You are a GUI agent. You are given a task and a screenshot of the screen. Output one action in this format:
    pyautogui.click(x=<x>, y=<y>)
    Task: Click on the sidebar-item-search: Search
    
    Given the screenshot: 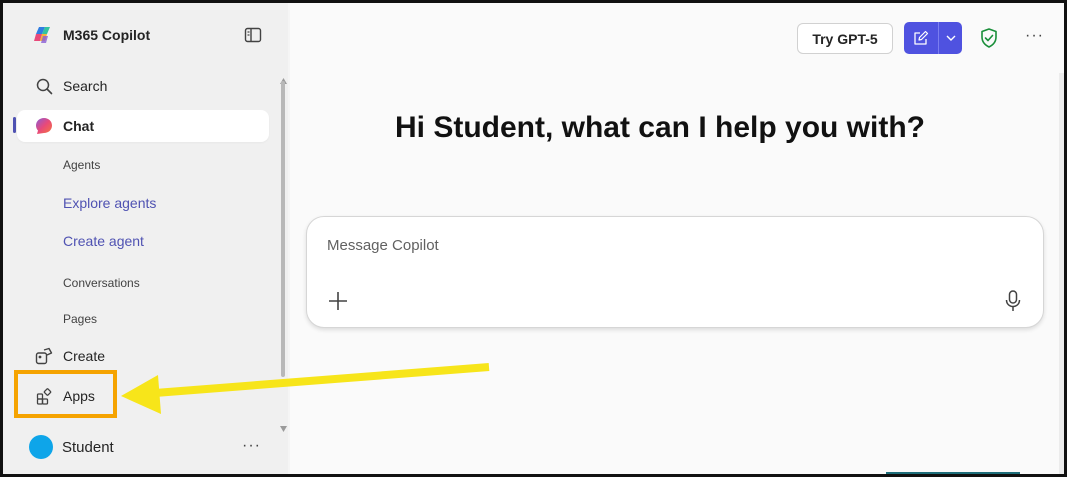 What is the action you would take?
    pyautogui.click(x=143, y=86)
    